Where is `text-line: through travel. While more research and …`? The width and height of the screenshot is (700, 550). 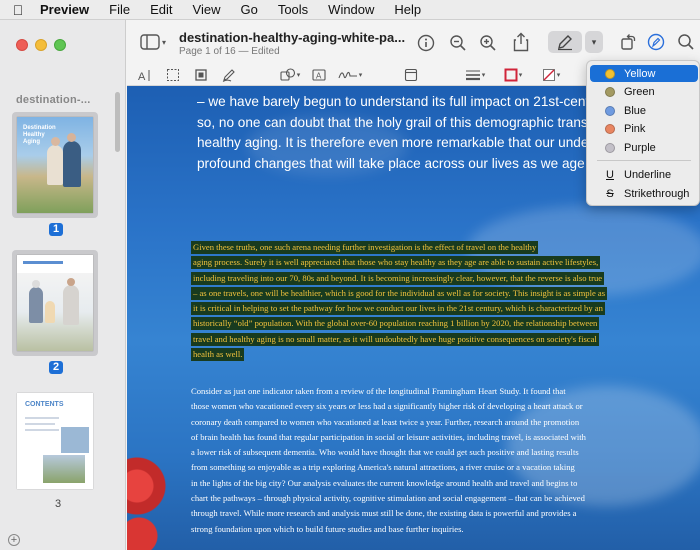 text-line: through travel. While more research and … is located at coordinates (384, 513).